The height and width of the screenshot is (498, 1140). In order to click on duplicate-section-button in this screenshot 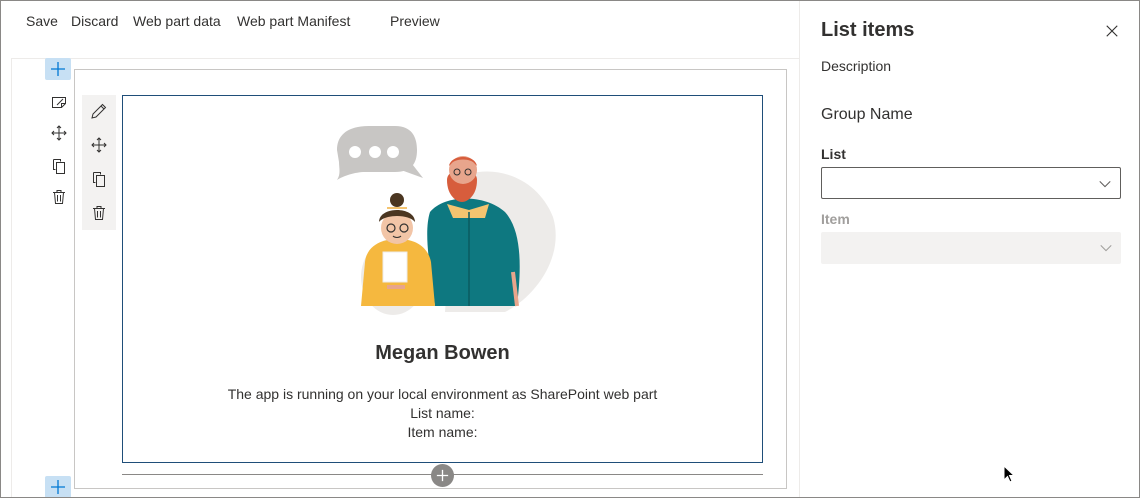, I will do `click(59, 166)`.